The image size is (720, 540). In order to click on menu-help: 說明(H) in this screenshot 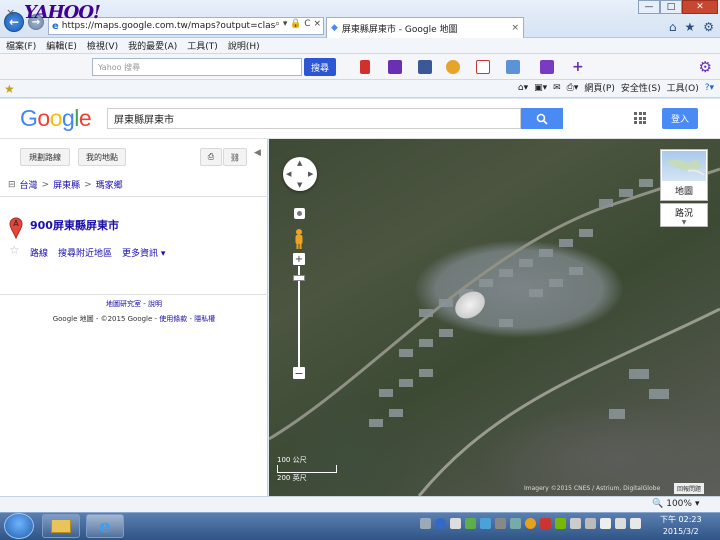, I will do `click(244, 45)`.